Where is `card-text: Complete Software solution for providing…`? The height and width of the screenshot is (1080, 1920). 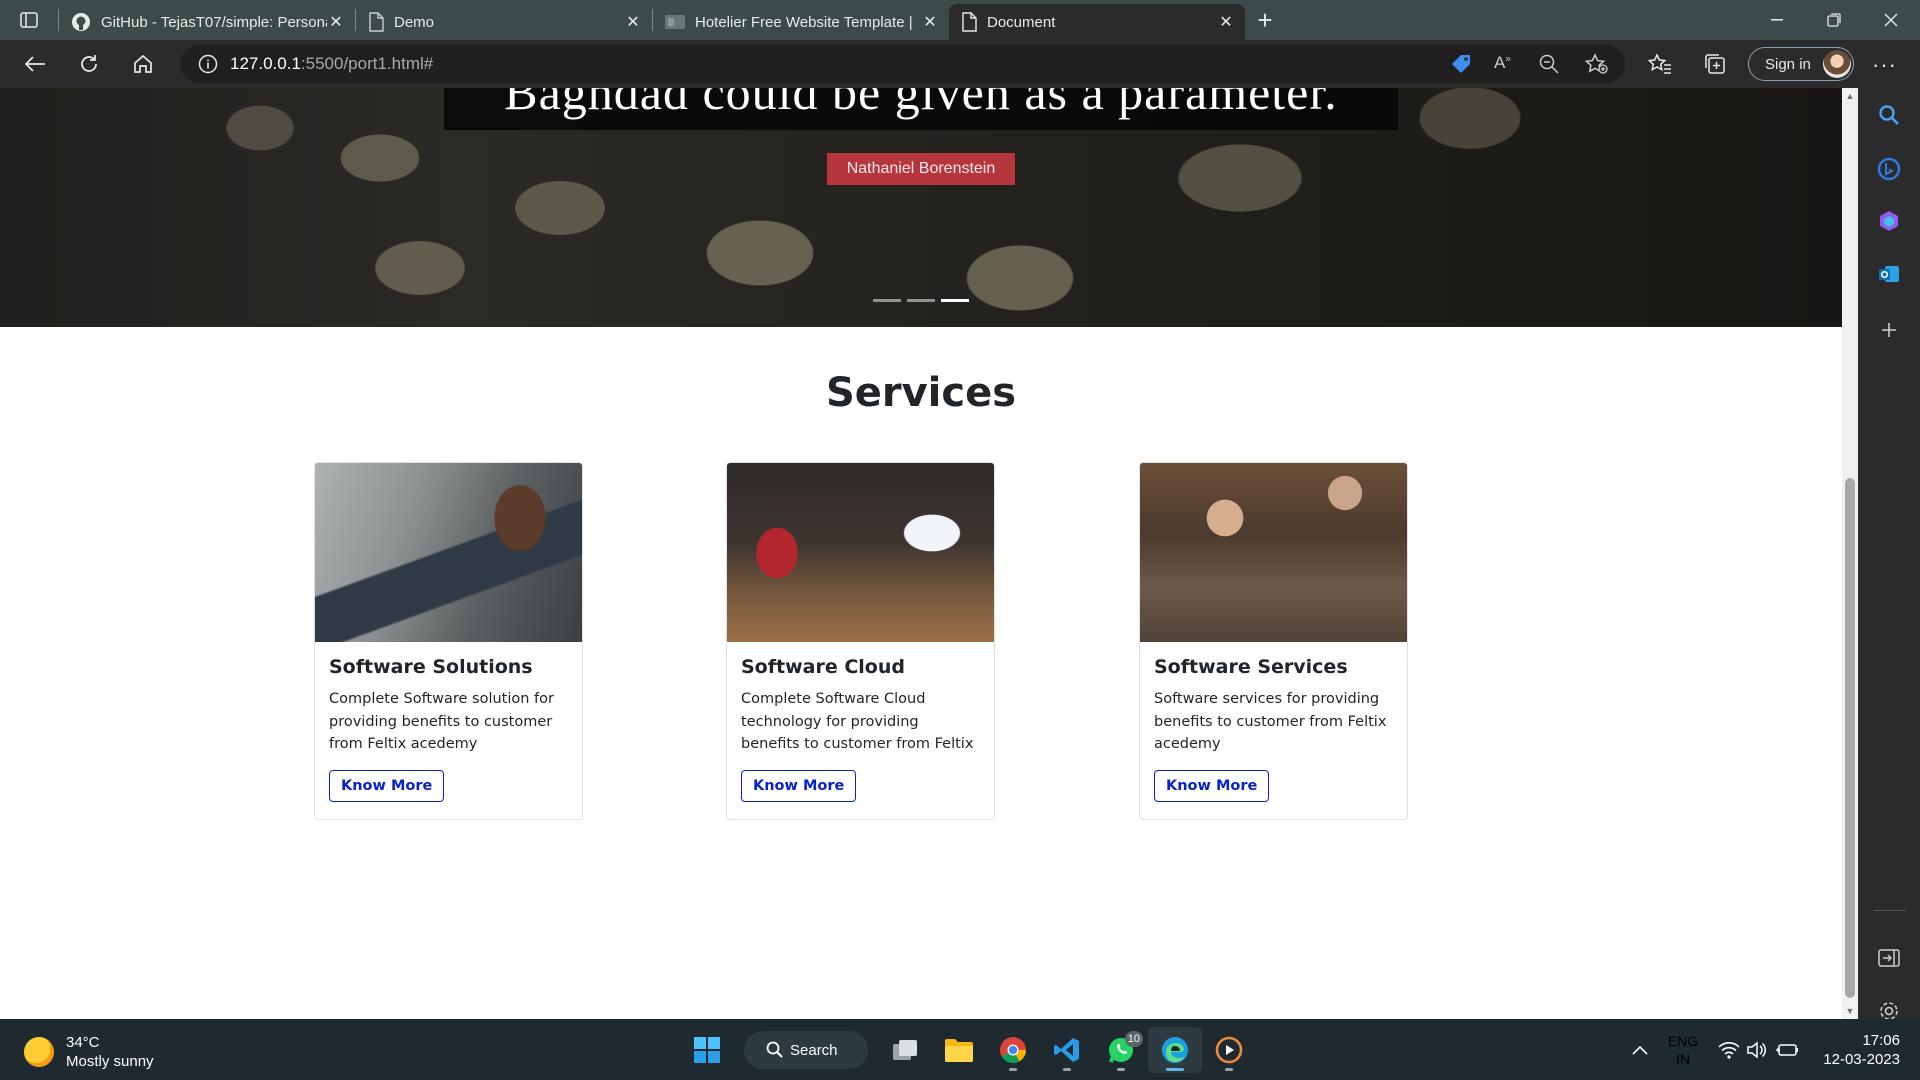 card-text: Complete Software solution for providing… is located at coordinates (441, 721).